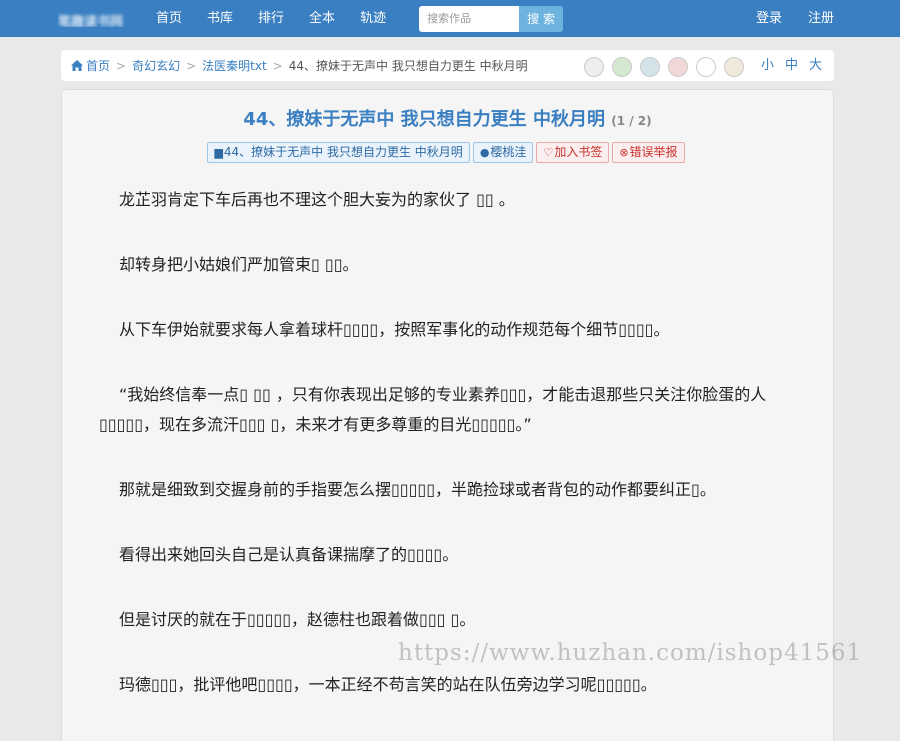 The width and height of the screenshot is (900, 741). What do you see at coordinates (541, 18) in the screenshot?
I see `search-button: 搜 索` at bounding box center [541, 18].